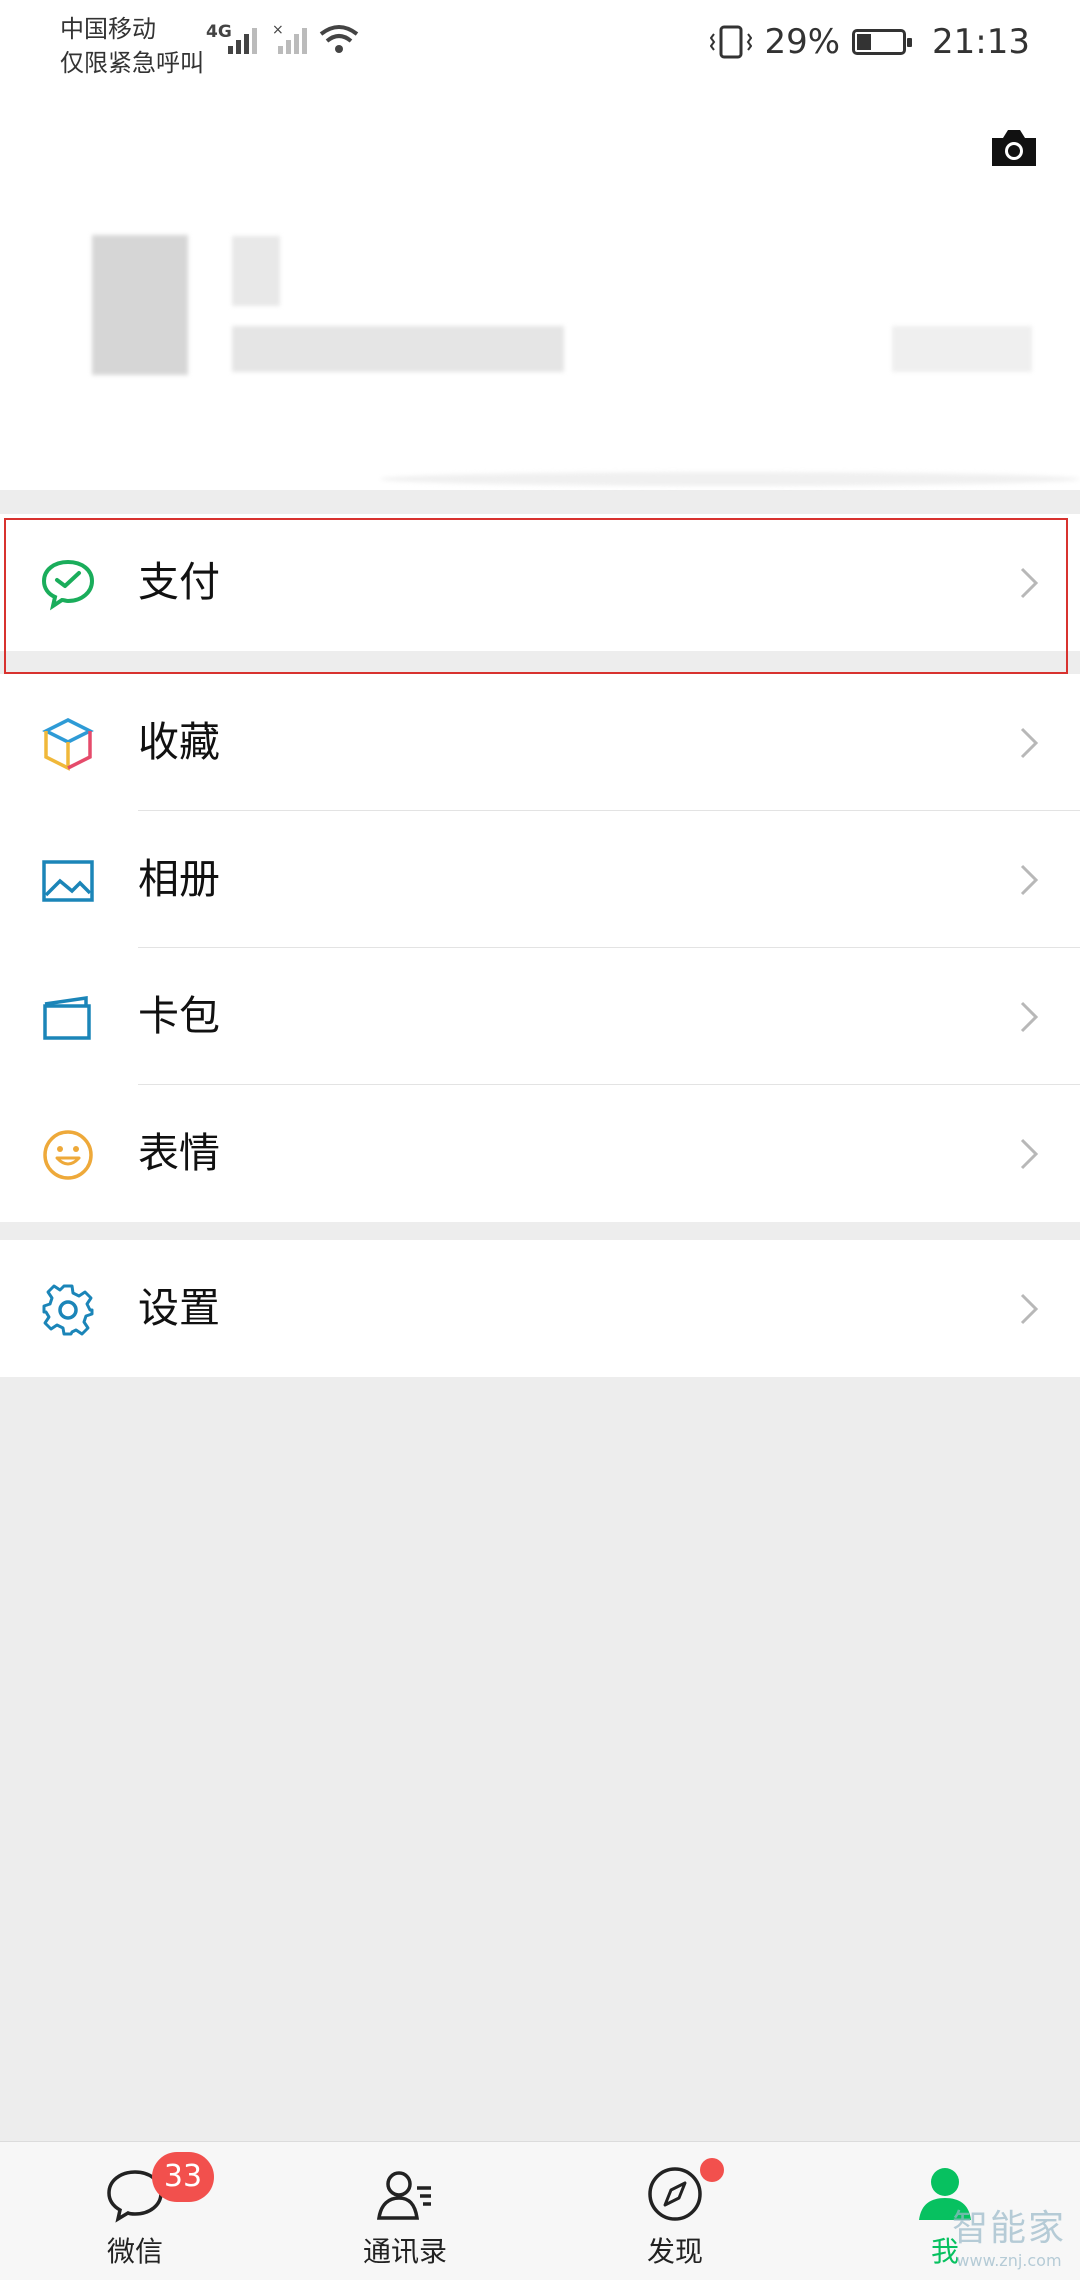 Image resolution: width=1080 pixels, height=2280 pixels. I want to click on tab-chats: 33 微信, so click(135, 2211).